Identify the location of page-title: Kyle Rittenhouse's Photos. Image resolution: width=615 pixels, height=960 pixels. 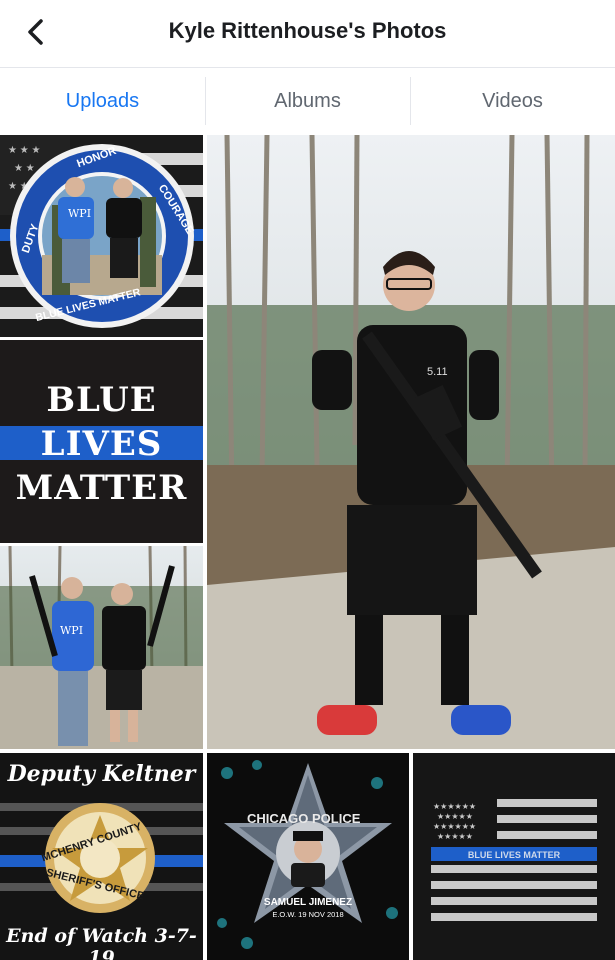
(307, 30).